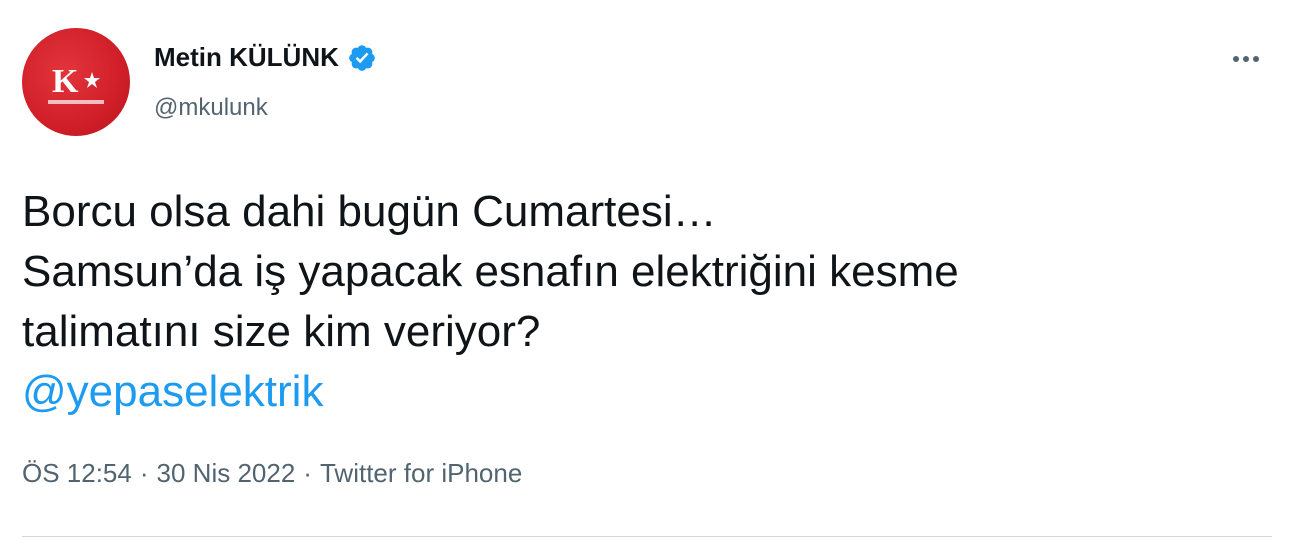 This screenshot has height=542, width=1306. Describe the element at coordinates (77, 473) in the screenshot. I see `tweet-time: ÖS 12:54` at that location.